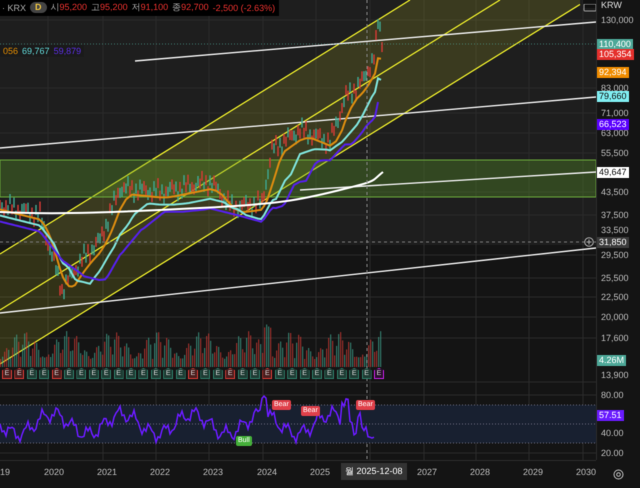 Image resolution: width=640 pixels, height=488 pixels. Describe the element at coordinates (610, 415) in the screenshot. I see `rsi-badge: 57.51` at that location.